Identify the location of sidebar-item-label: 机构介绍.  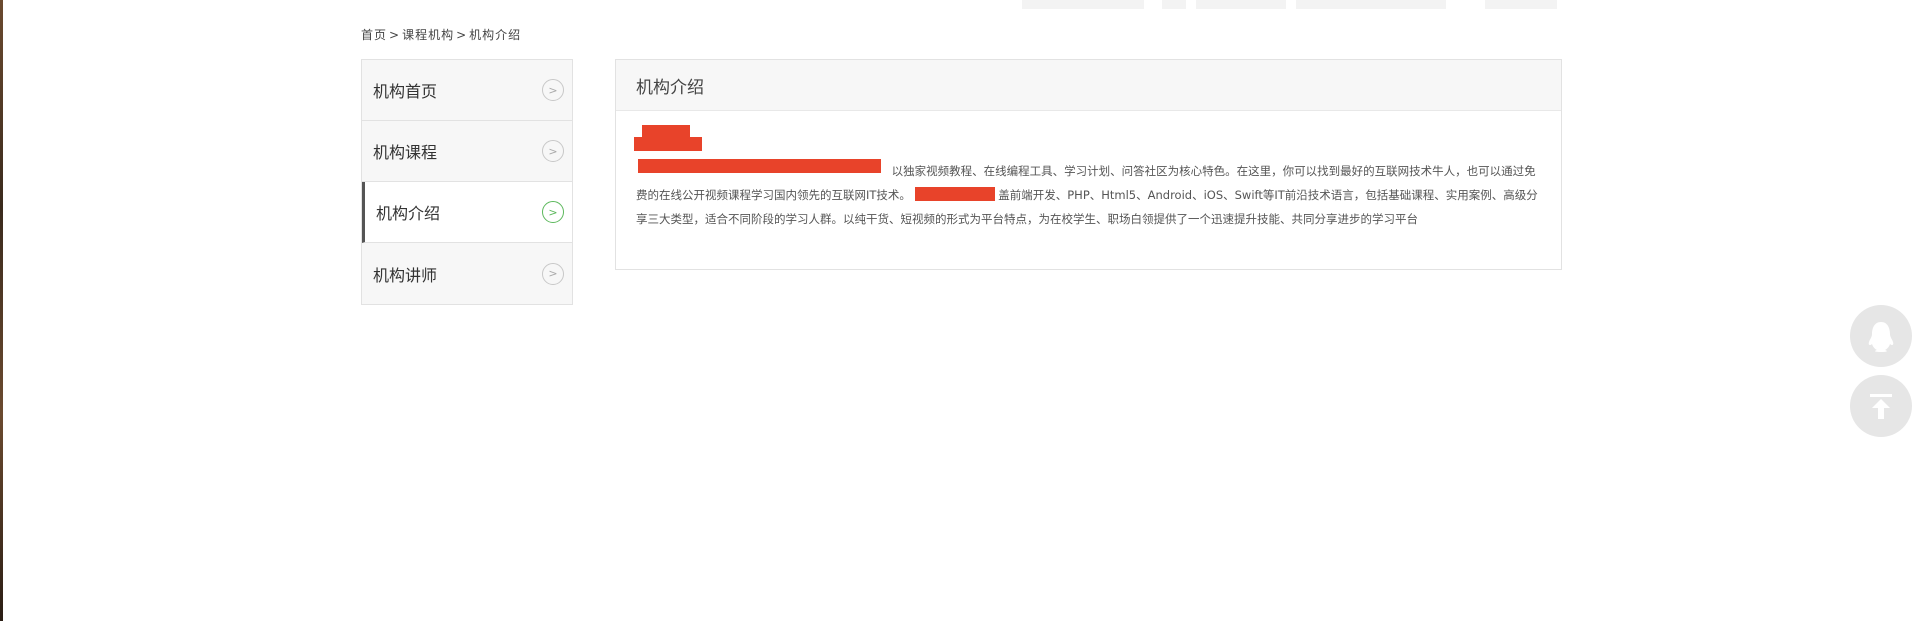
(408, 213).